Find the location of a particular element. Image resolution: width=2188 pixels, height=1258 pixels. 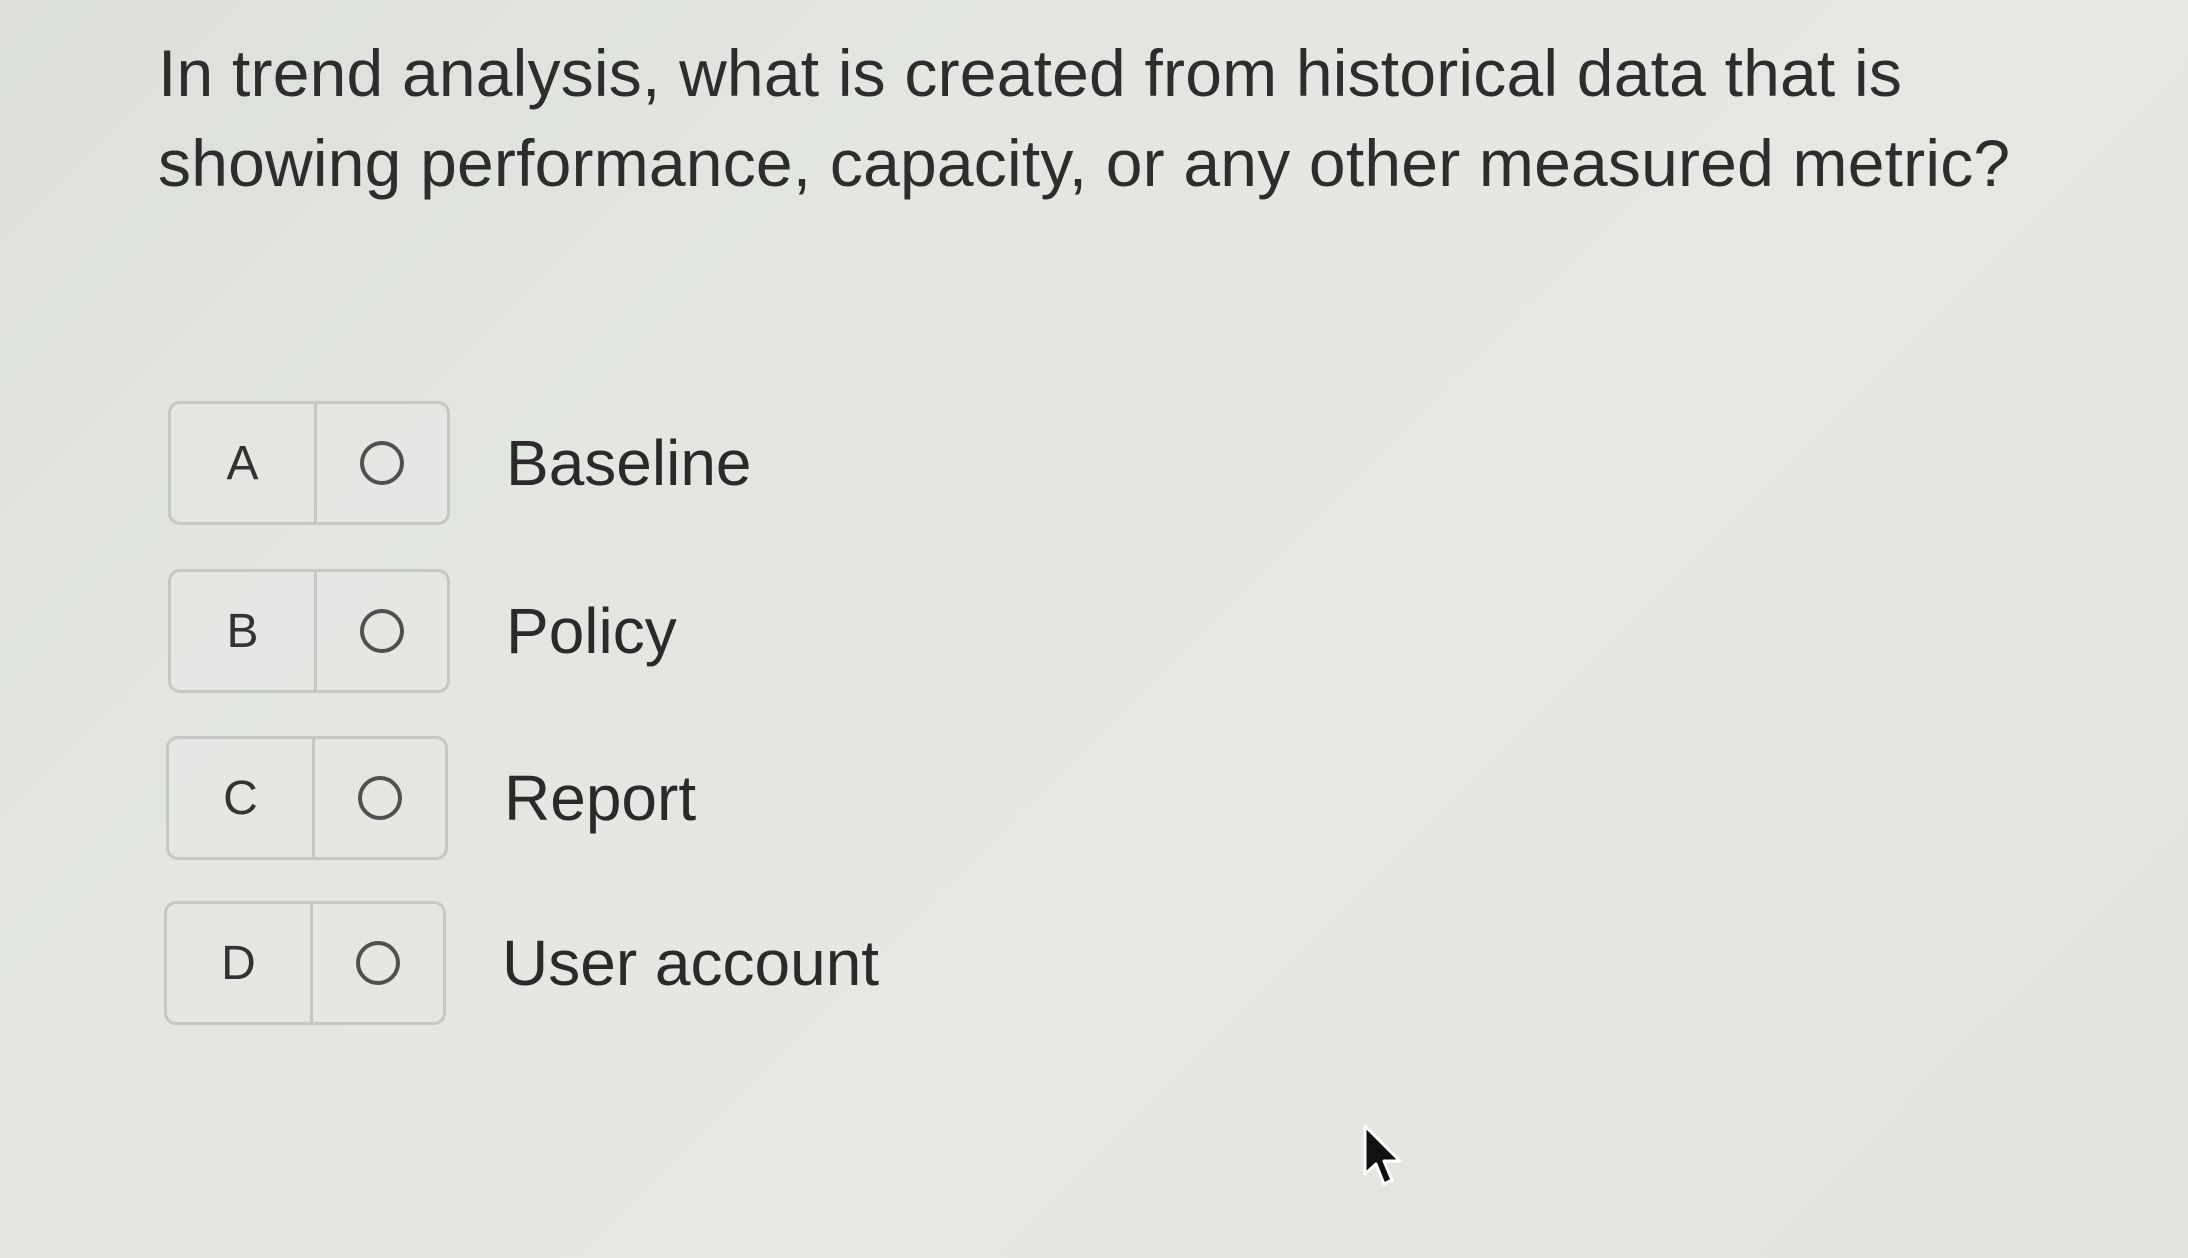

mouse-pointer-icon is located at coordinates (1382, 1155).